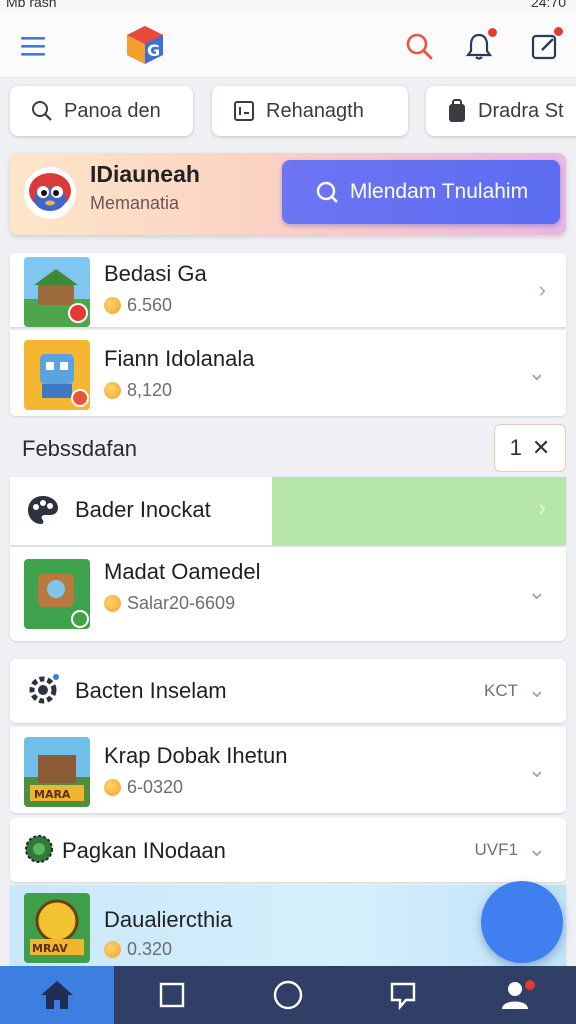 Image resolution: width=576 pixels, height=1024 pixels. What do you see at coordinates (168, 919) in the screenshot?
I see `game-title: Daualiercthia` at bounding box center [168, 919].